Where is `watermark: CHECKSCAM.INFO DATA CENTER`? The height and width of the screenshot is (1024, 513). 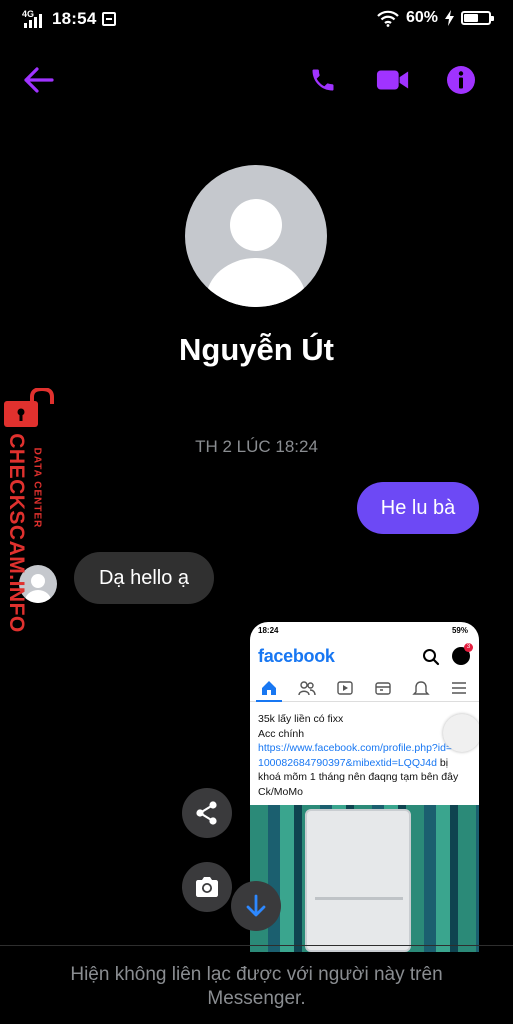 watermark: CHECKSCAM.INFO DATA CENTER is located at coordinates (31, 513).